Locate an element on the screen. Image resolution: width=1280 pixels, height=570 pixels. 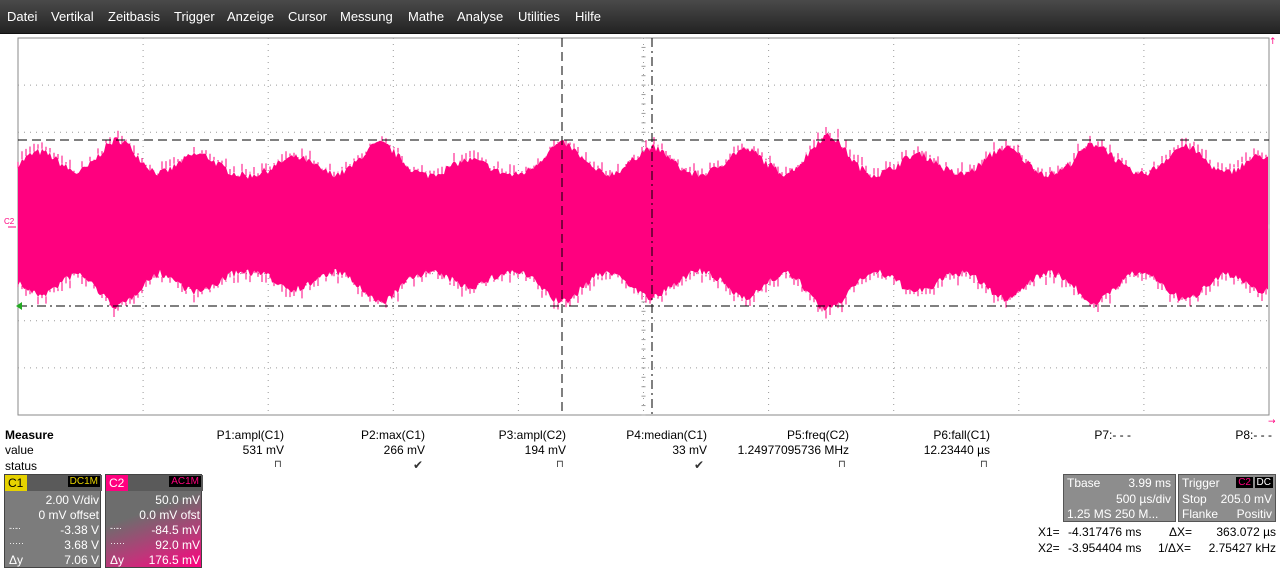
menu-item-analyse: Analyse is located at coordinates (480, 16).